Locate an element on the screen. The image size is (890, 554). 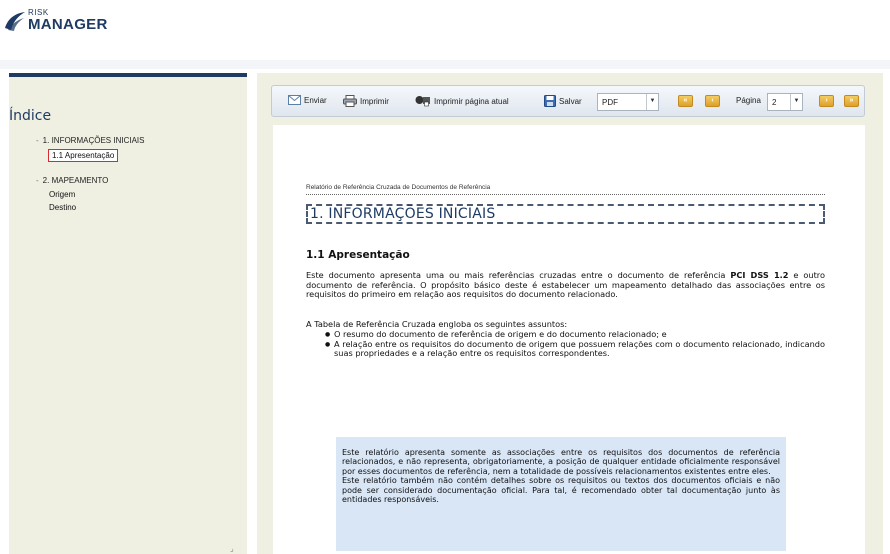
chevron-left-icon: ‹ is located at coordinates (712, 100).